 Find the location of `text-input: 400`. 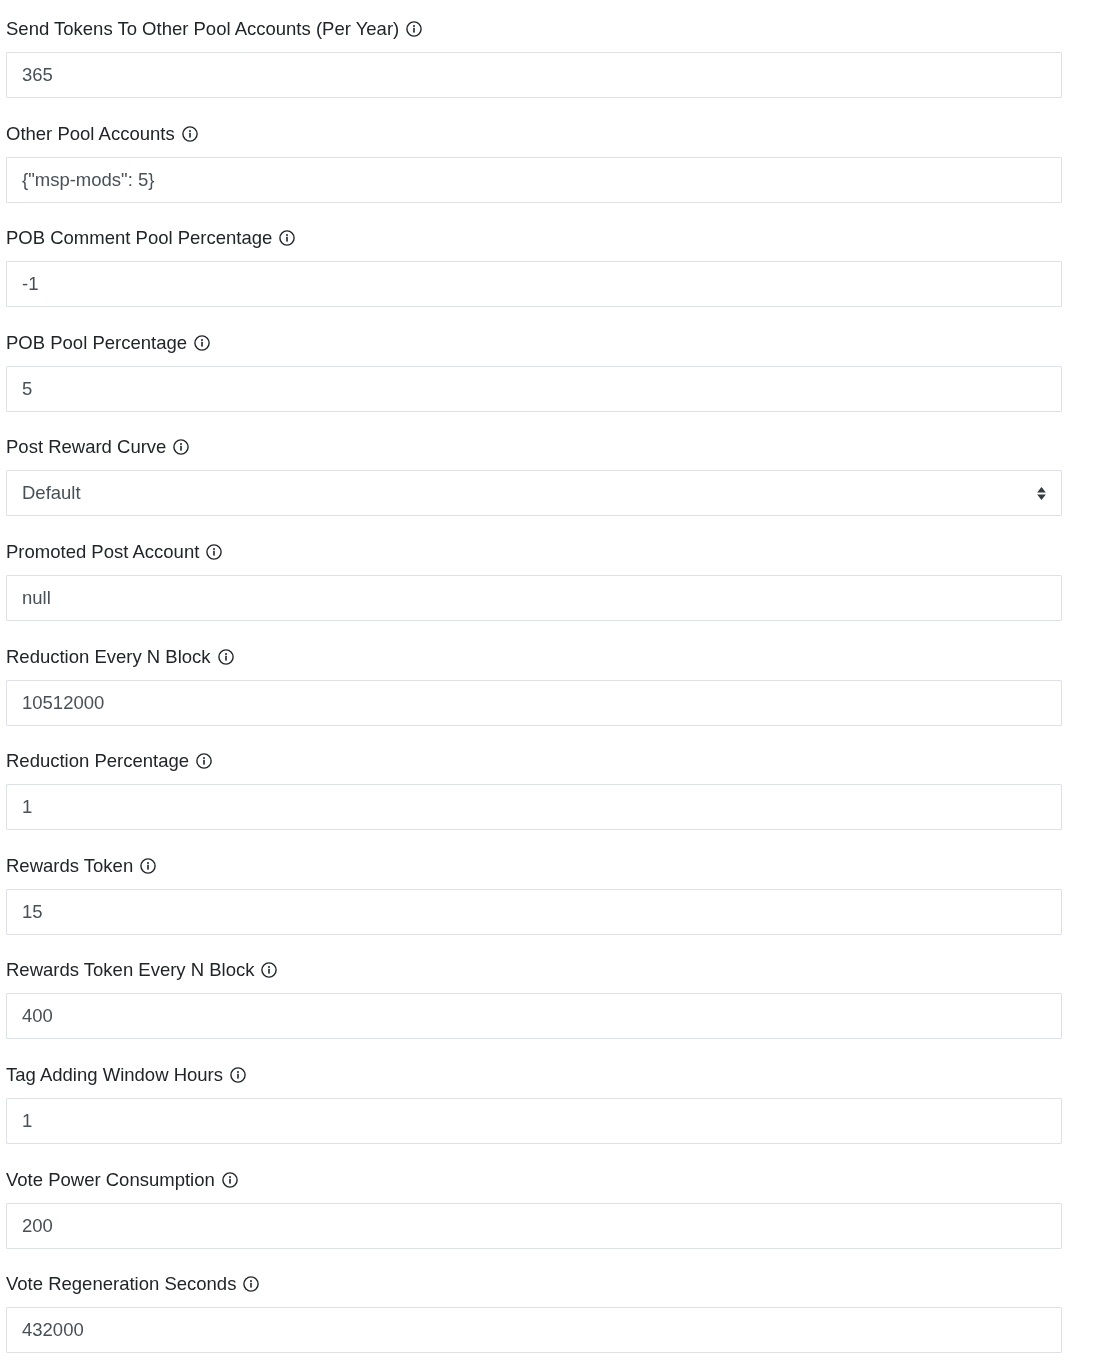

text-input: 400 is located at coordinates (534, 1016).